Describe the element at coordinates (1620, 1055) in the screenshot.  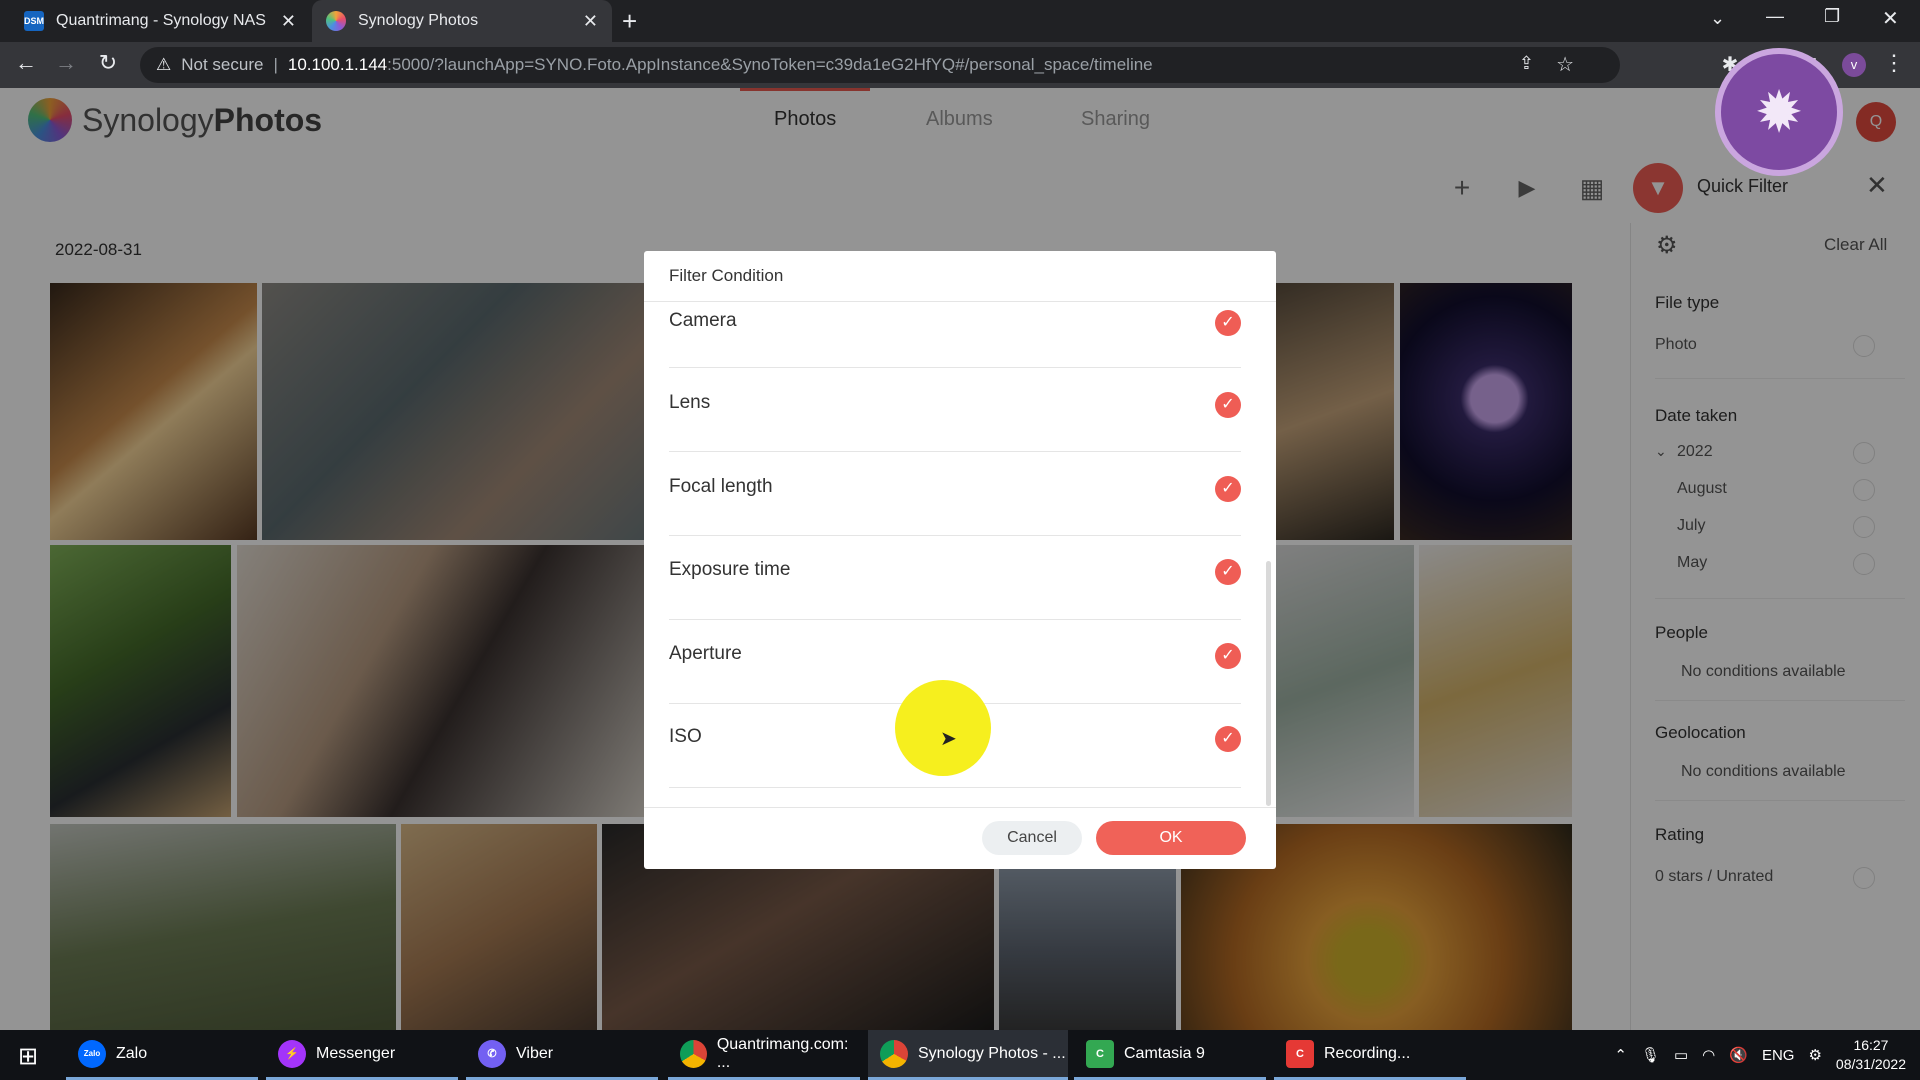
I see `show-hidden-icons-icon: ⌃` at that location.